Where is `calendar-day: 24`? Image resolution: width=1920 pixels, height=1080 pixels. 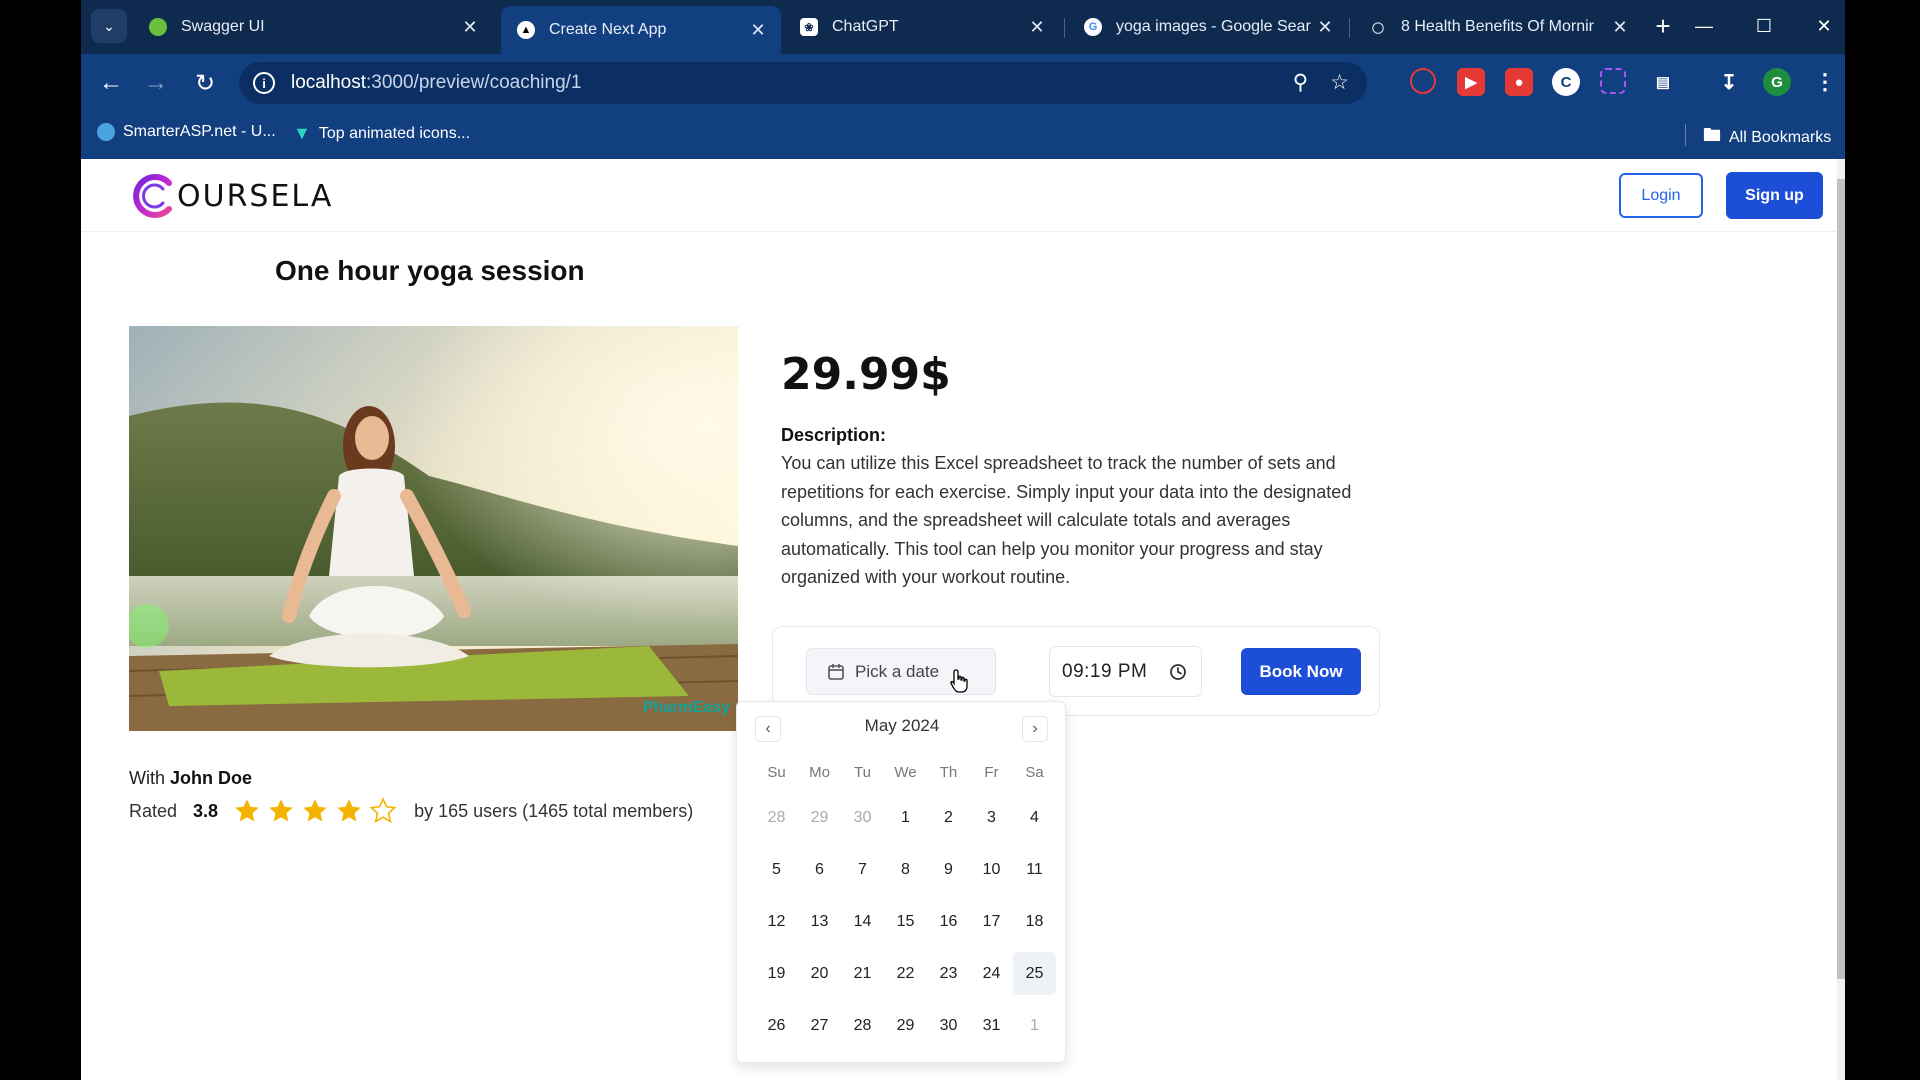 calendar-day: 24 is located at coordinates (991, 973).